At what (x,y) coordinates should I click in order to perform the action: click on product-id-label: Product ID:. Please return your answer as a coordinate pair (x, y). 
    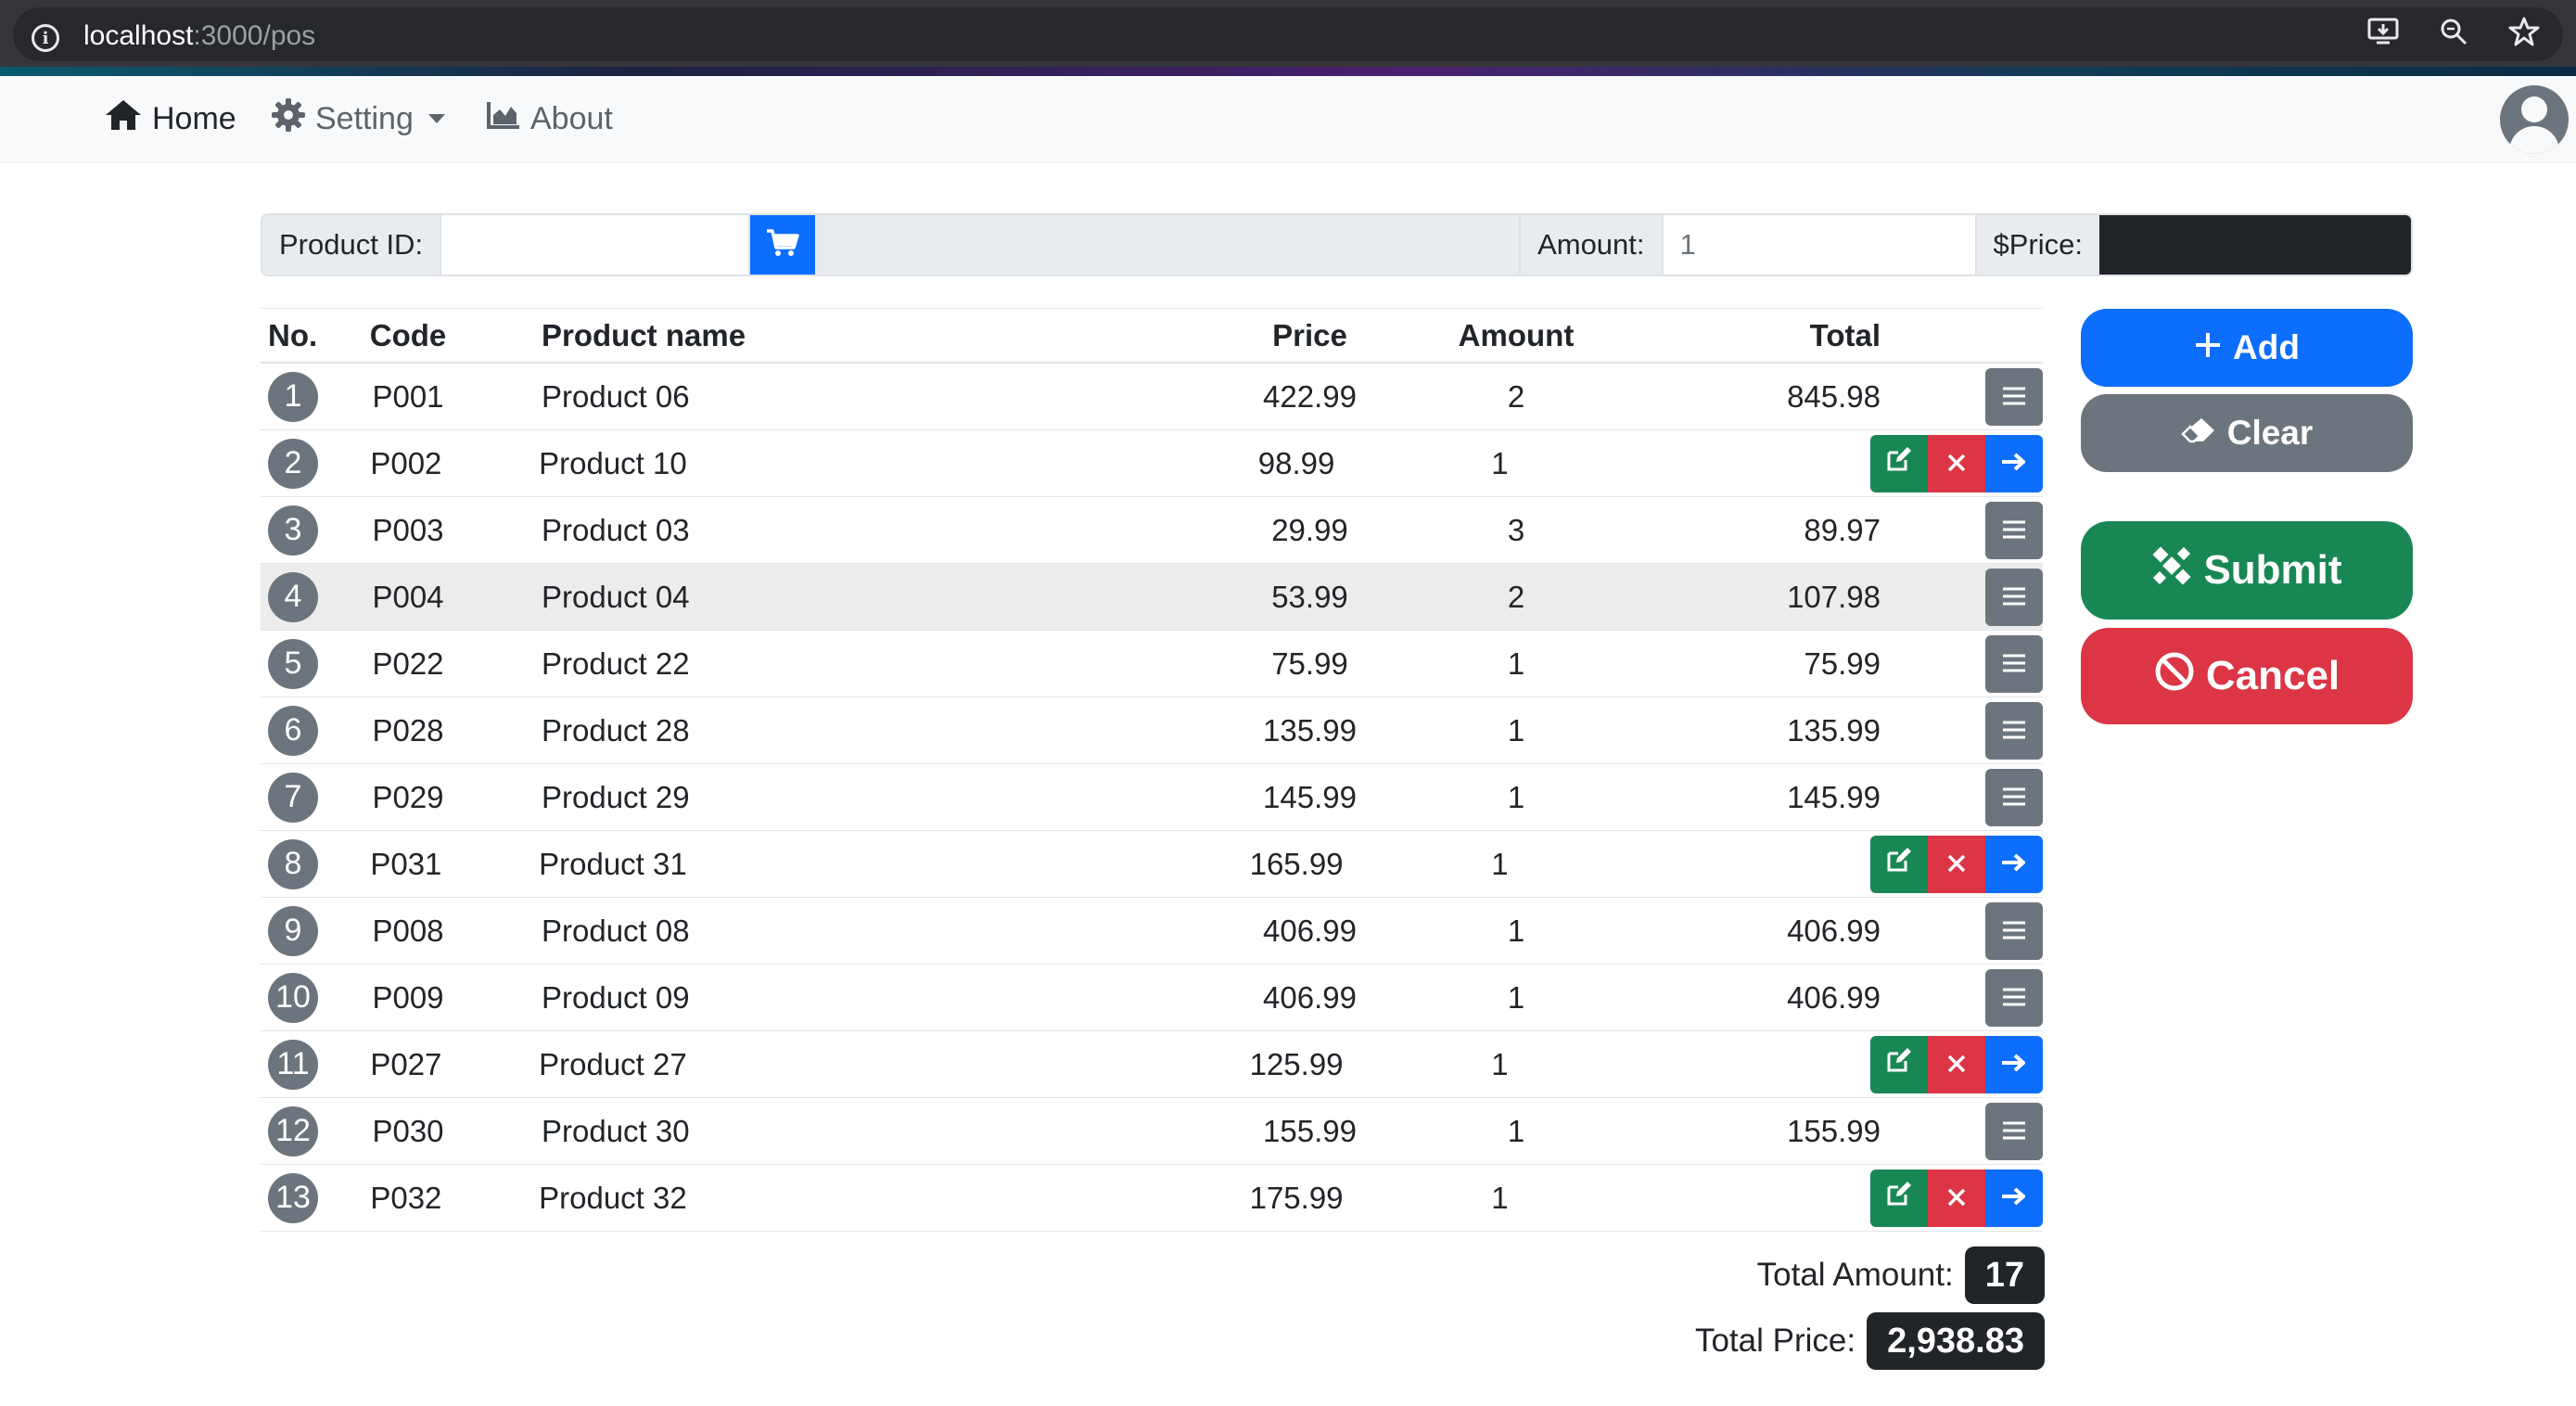
    Looking at the image, I should click on (351, 245).